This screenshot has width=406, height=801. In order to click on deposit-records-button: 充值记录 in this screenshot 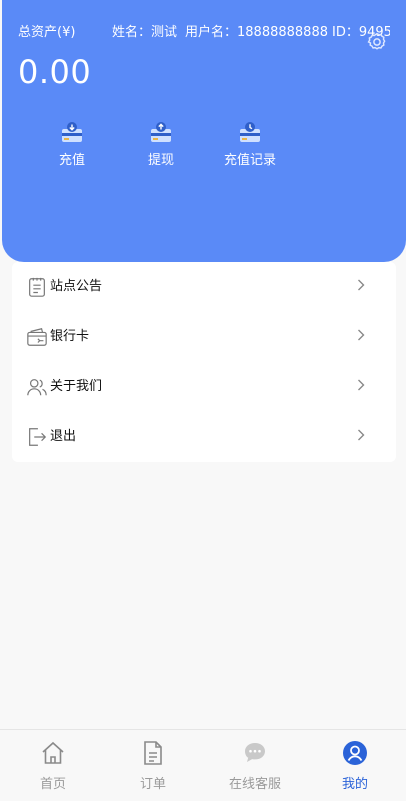, I will do `click(250, 147)`.